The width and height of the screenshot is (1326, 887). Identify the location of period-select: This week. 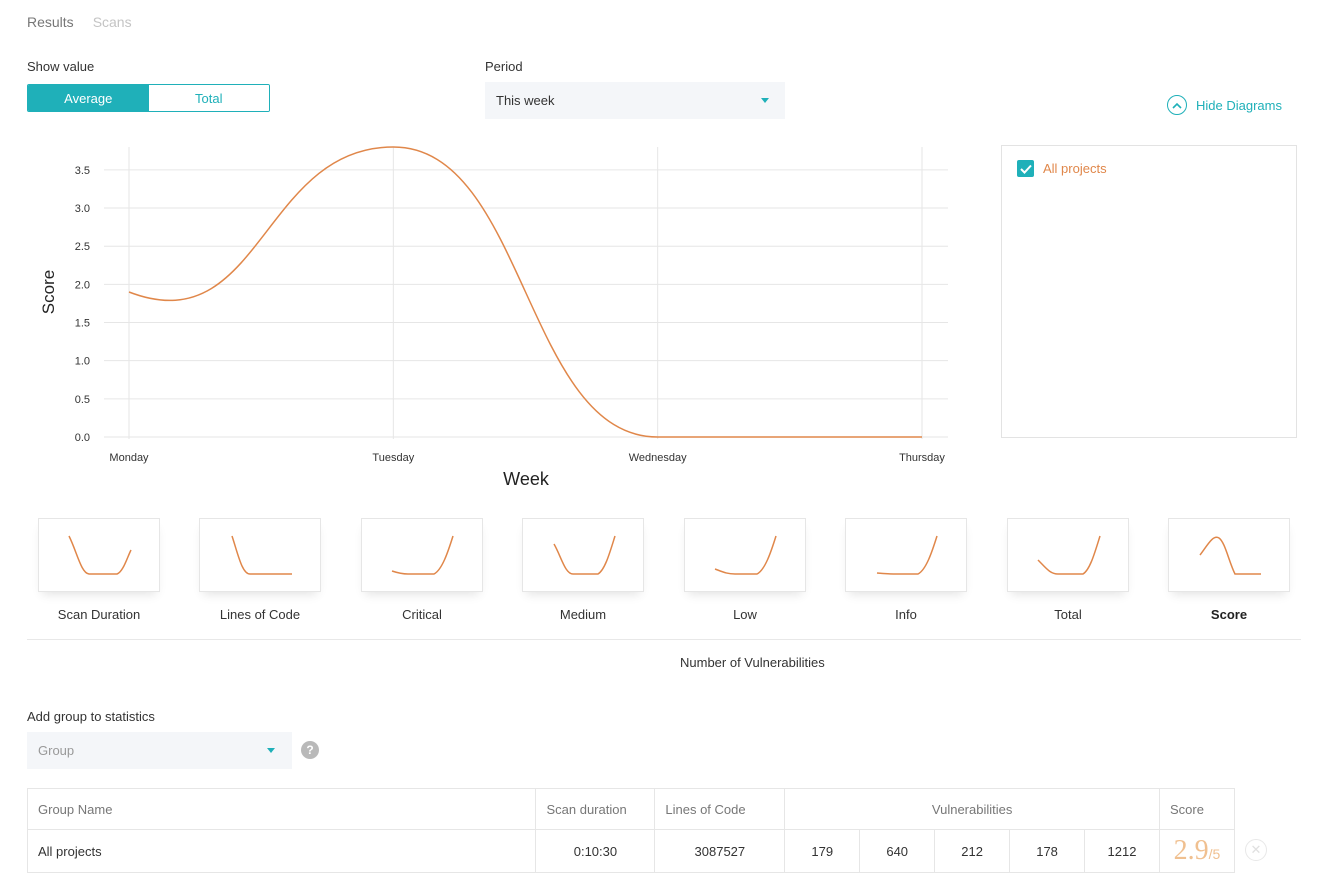
(635, 100).